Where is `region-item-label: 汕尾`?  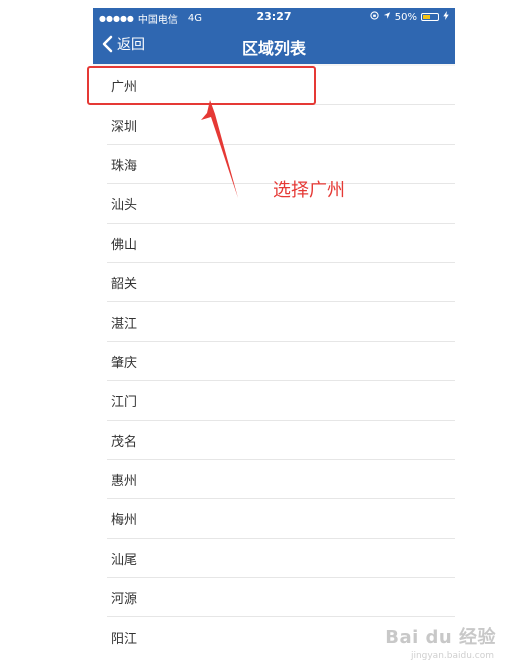 region-item-label: 汕尾 is located at coordinates (124, 560).